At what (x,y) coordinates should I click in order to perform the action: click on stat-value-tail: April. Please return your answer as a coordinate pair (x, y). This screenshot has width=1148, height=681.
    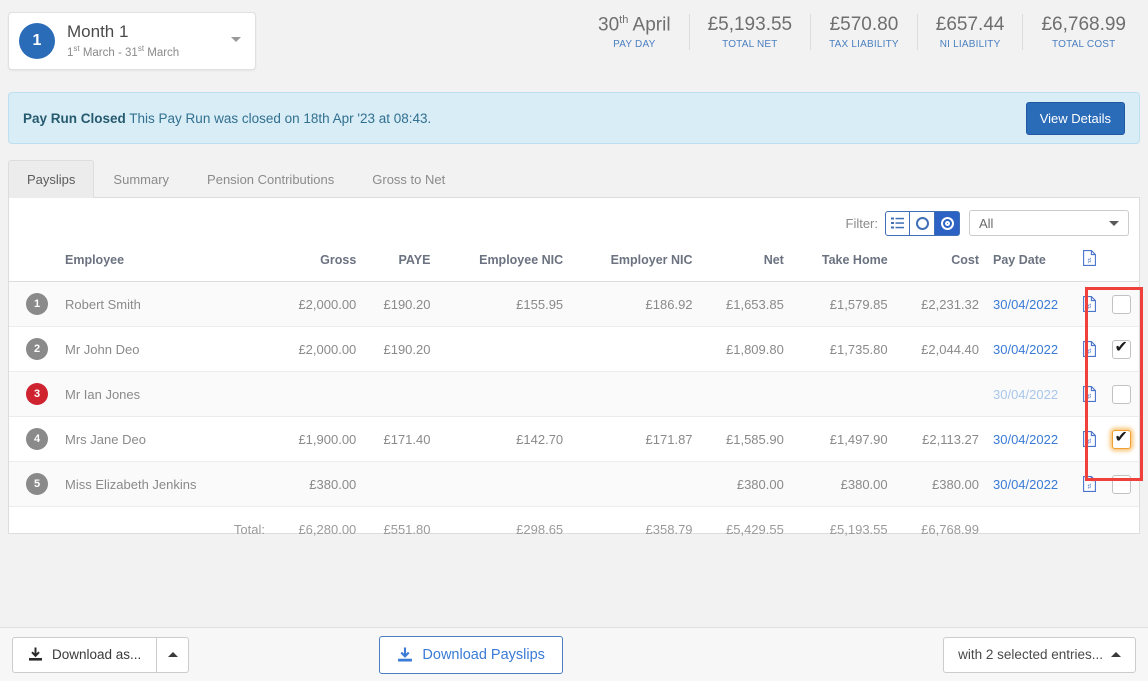
    Looking at the image, I should click on (649, 25).